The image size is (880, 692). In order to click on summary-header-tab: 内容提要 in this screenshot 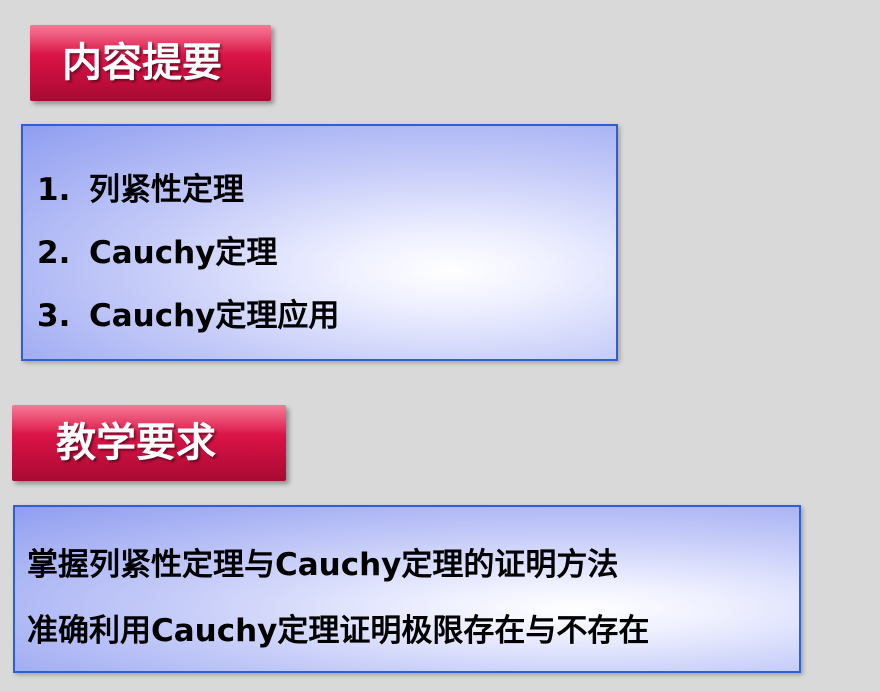, I will do `click(150, 63)`.